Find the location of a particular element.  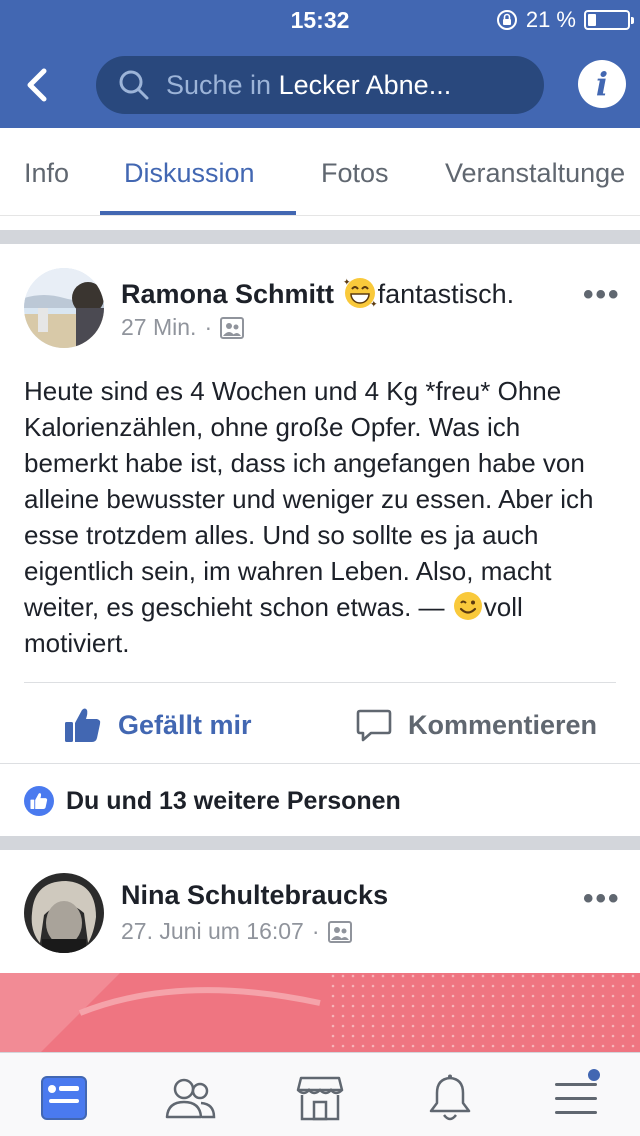

nav-menu is located at coordinates (576, 1096).